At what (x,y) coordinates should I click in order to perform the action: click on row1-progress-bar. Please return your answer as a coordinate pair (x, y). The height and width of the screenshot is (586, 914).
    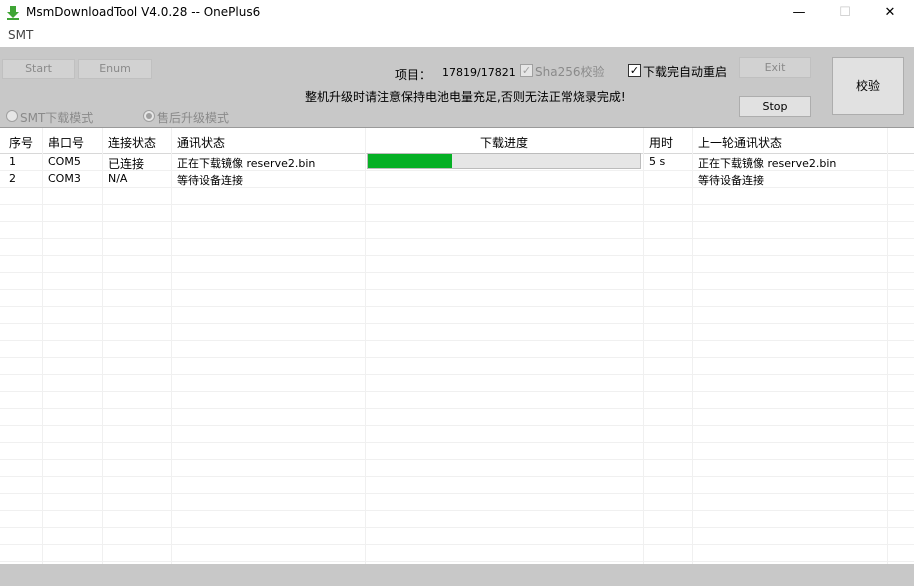
    Looking at the image, I should click on (504, 161).